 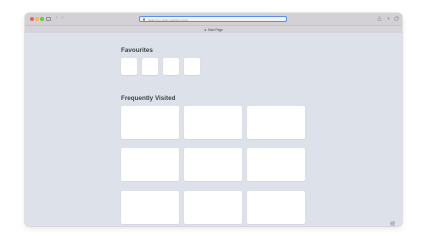 I want to click on plus-icon, so click(x=388, y=18).